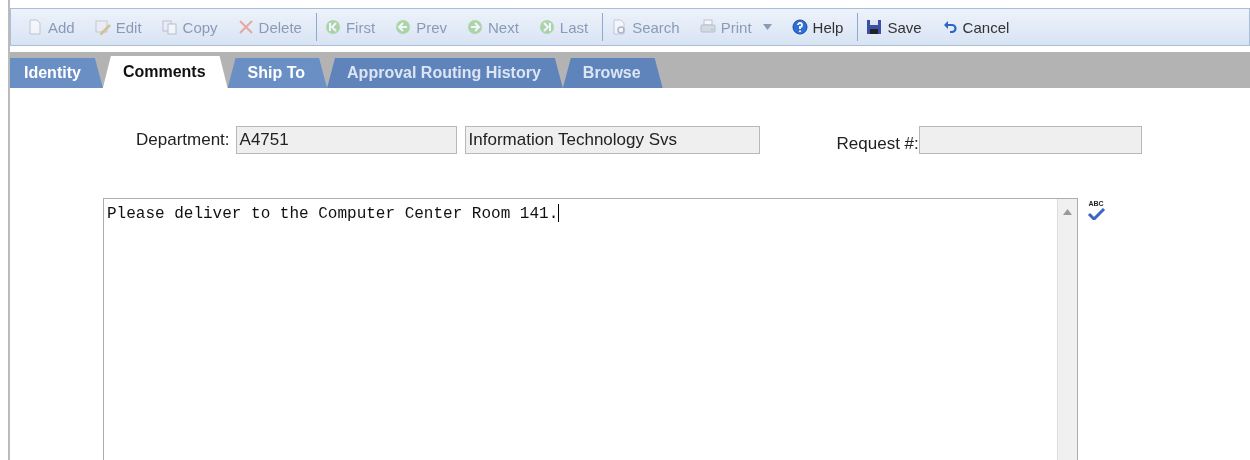  I want to click on cancel-button: Cancel, so click(975, 27).